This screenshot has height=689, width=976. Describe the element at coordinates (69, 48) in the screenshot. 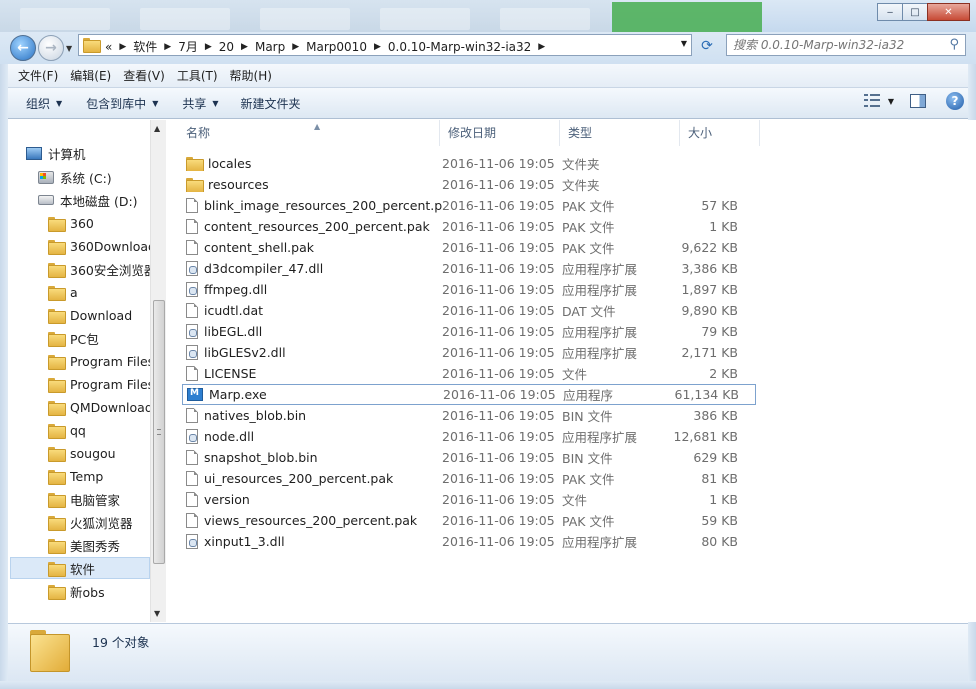

I see `recent-pages-dropdown: ▼` at that location.